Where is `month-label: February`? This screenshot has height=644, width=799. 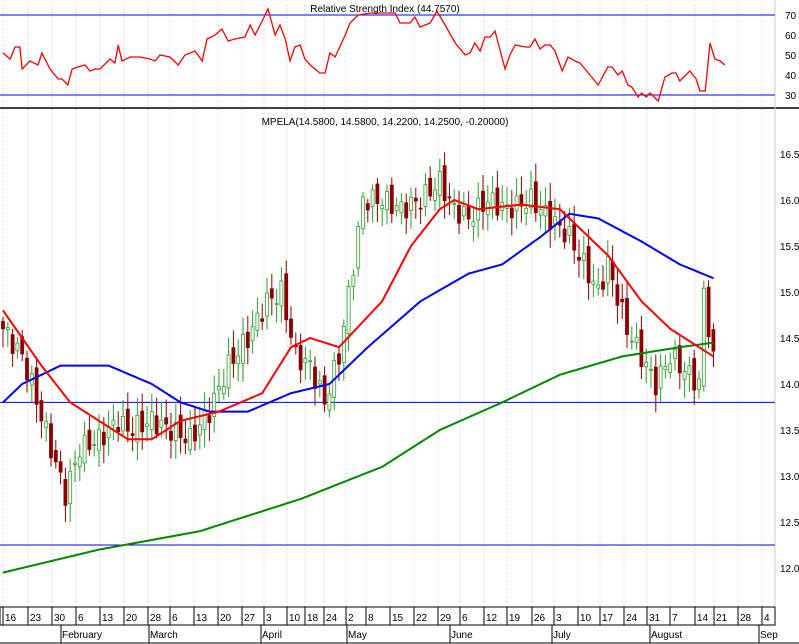 month-label: February is located at coordinates (82, 635).